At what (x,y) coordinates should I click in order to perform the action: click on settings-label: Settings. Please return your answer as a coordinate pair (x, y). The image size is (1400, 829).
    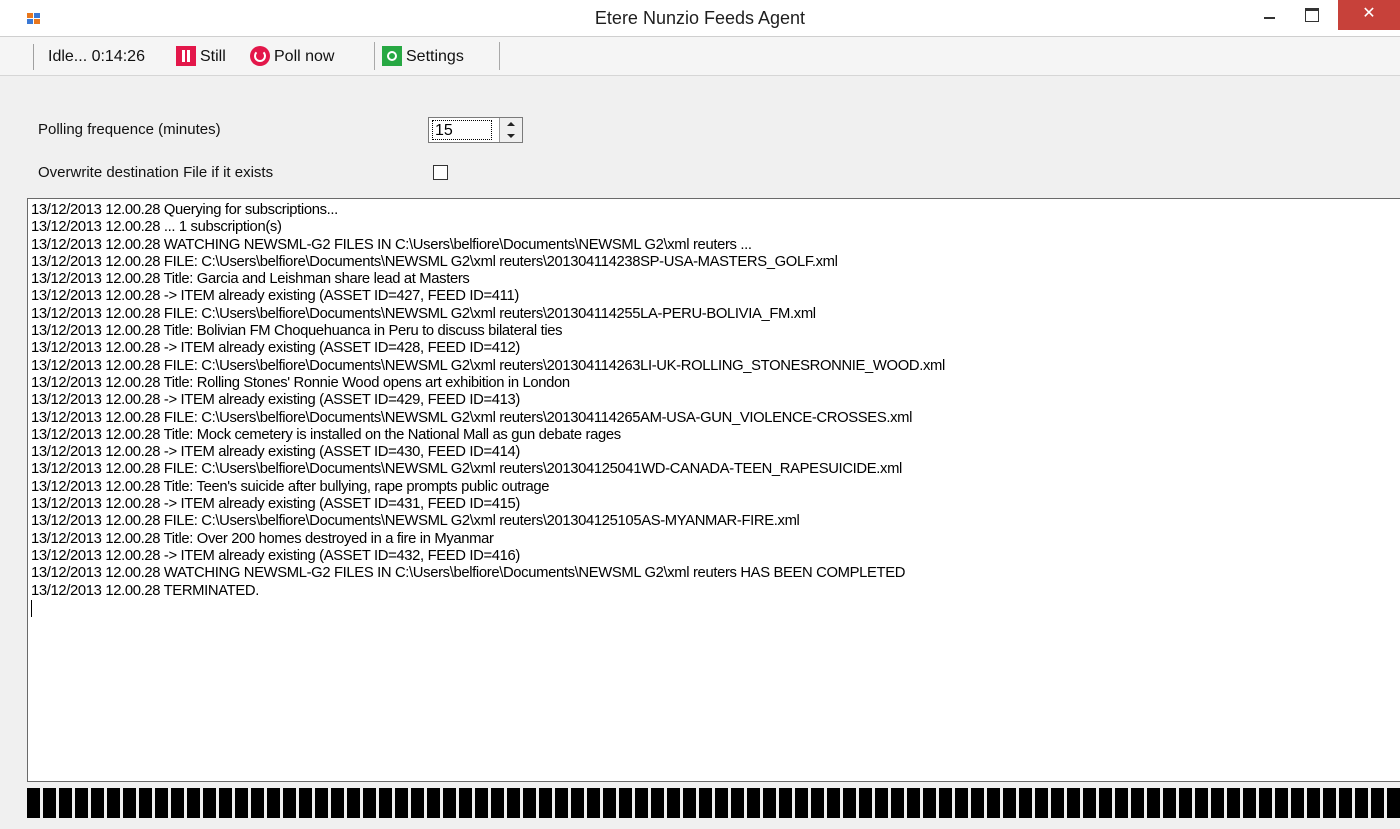
    Looking at the image, I should click on (435, 56).